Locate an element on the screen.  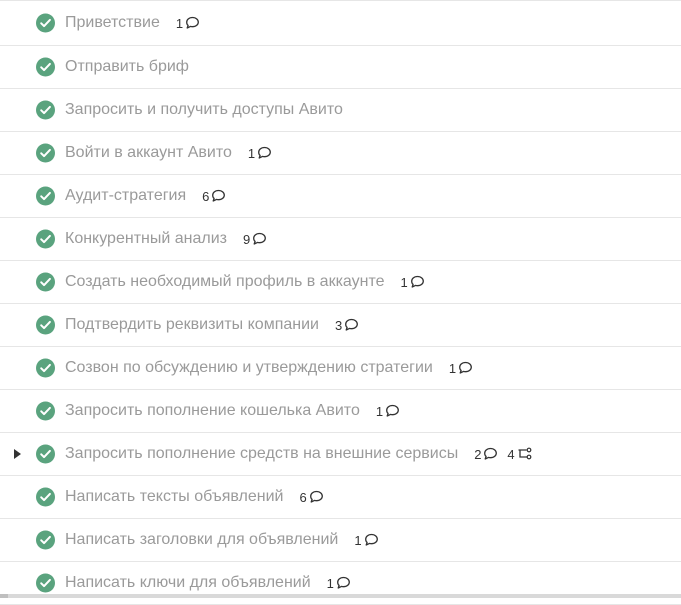
comment-count: 3 is located at coordinates (347, 325).